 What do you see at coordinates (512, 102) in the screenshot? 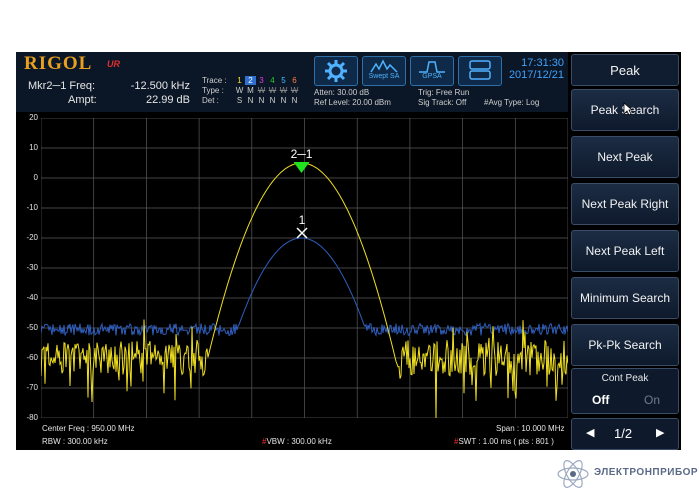
I see `avg-type: #Avg Type: Log` at bounding box center [512, 102].